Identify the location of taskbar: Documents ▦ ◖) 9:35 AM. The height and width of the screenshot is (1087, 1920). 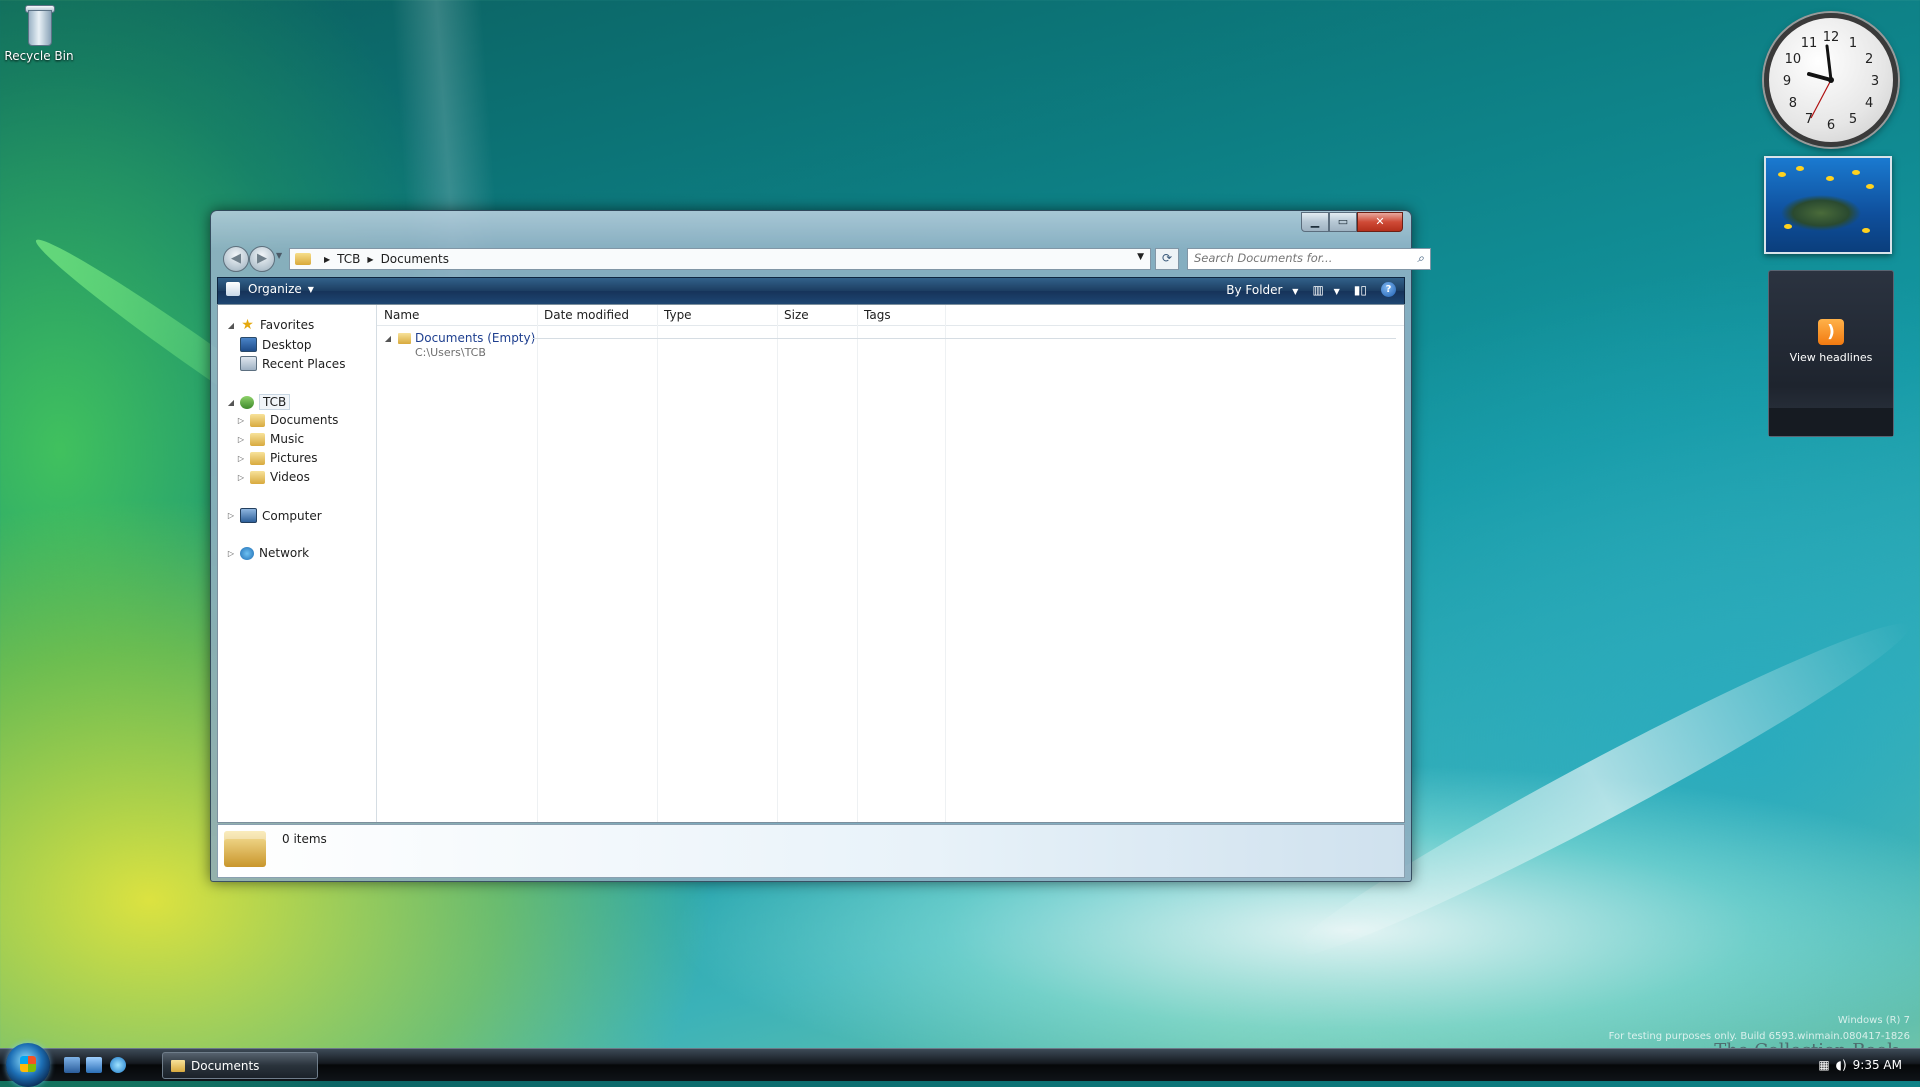
(960, 1065).